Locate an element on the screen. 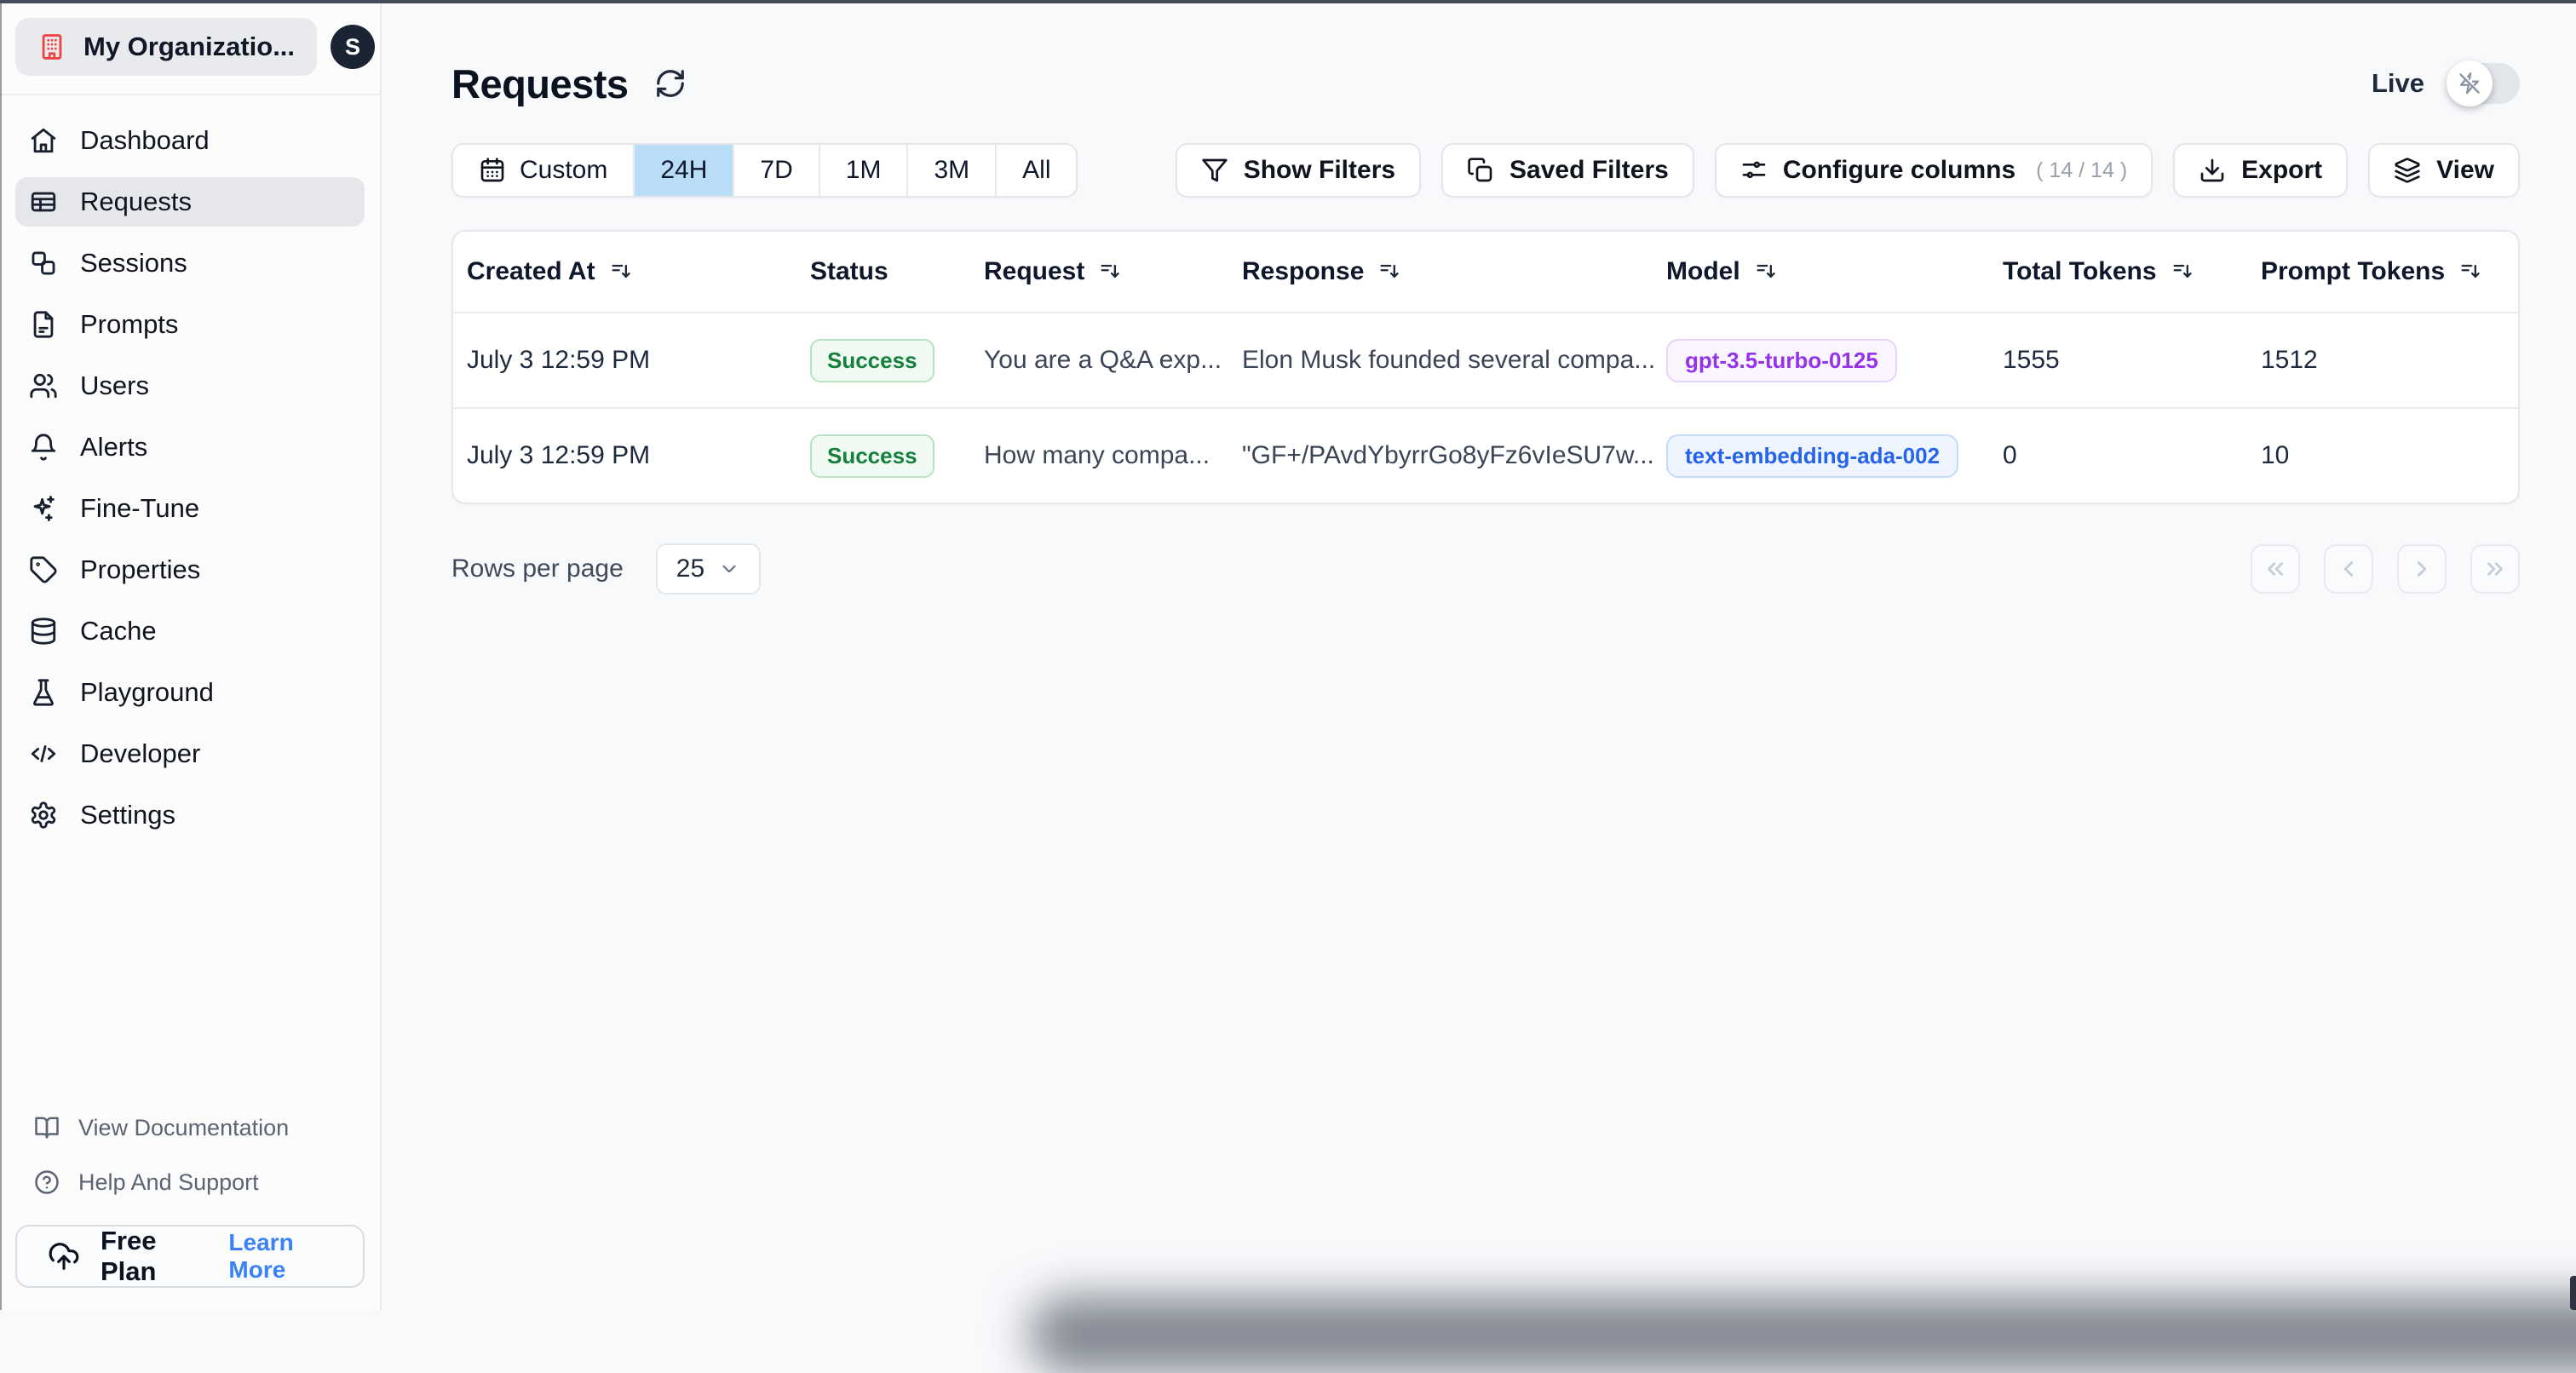 This screenshot has height=1373, width=2576. sidebar-item-fine-tune: Fine-Tune is located at coordinates (190, 508).